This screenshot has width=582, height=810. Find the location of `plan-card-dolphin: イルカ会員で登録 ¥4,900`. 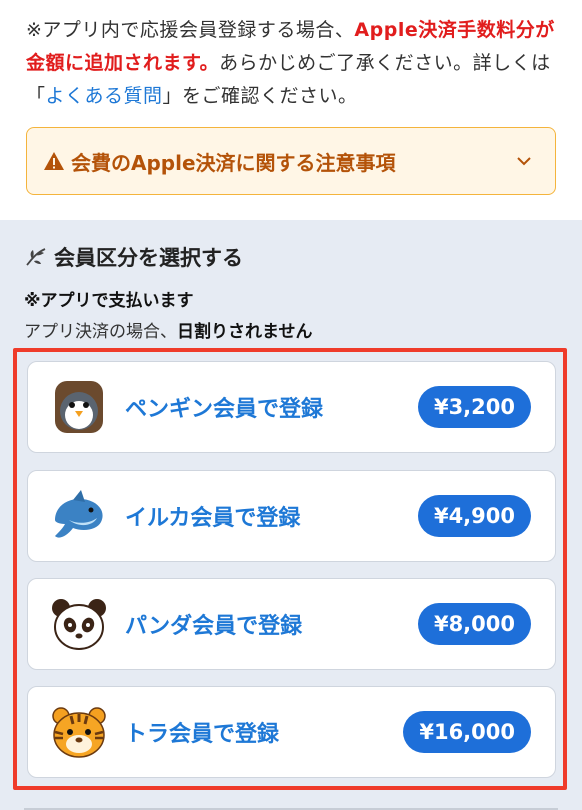

plan-card-dolphin: イルカ会員で登録 ¥4,900 is located at coordinates (291, 516).